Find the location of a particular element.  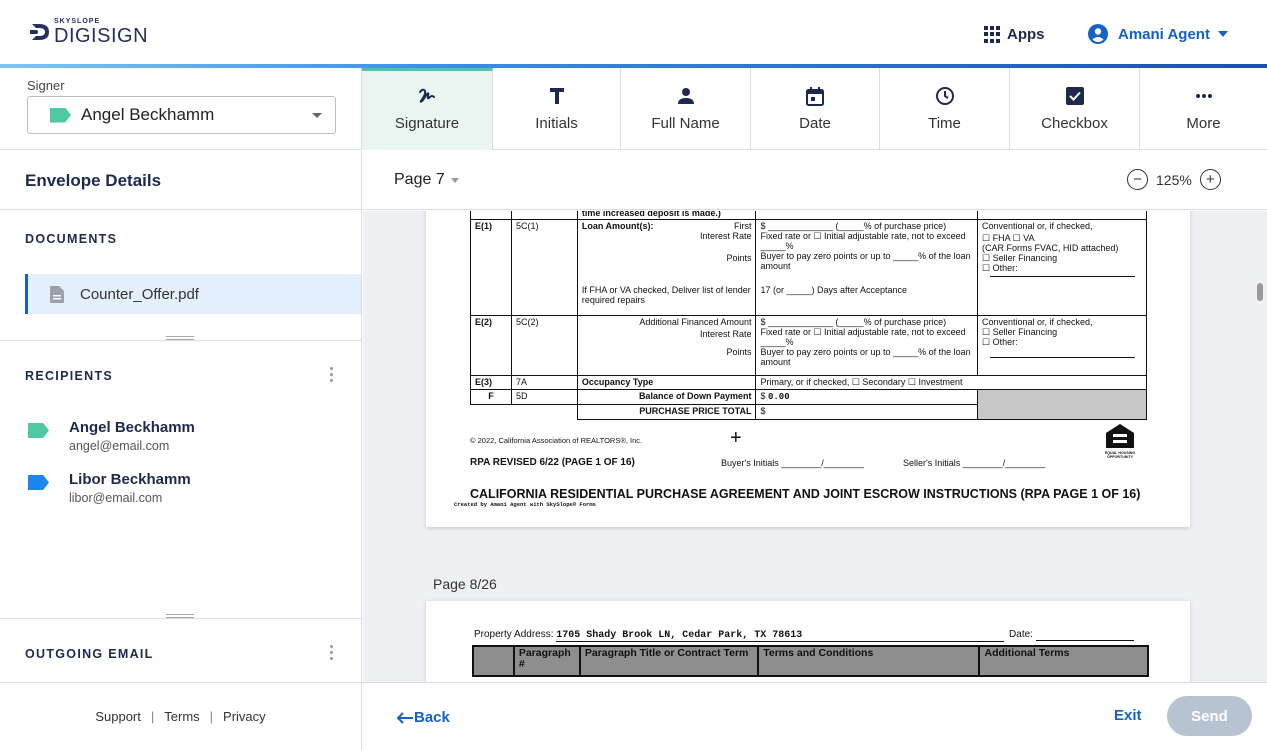

doc-header-cell: Additional Terms is located at coordinates (1063, 661).